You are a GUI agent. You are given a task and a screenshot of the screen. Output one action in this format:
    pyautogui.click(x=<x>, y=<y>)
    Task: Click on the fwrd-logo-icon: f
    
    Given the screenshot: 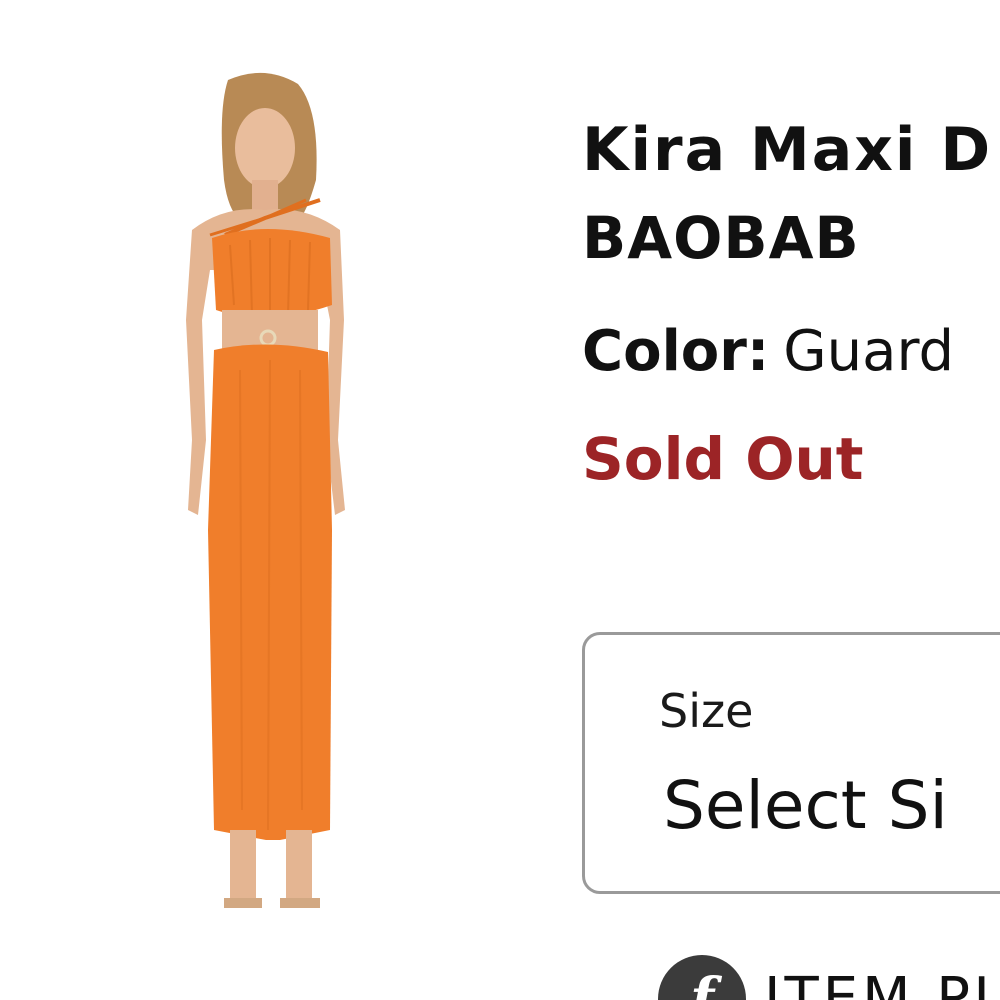 What is the action you would take?
    pyautogui.click(x=702, y=977)
    